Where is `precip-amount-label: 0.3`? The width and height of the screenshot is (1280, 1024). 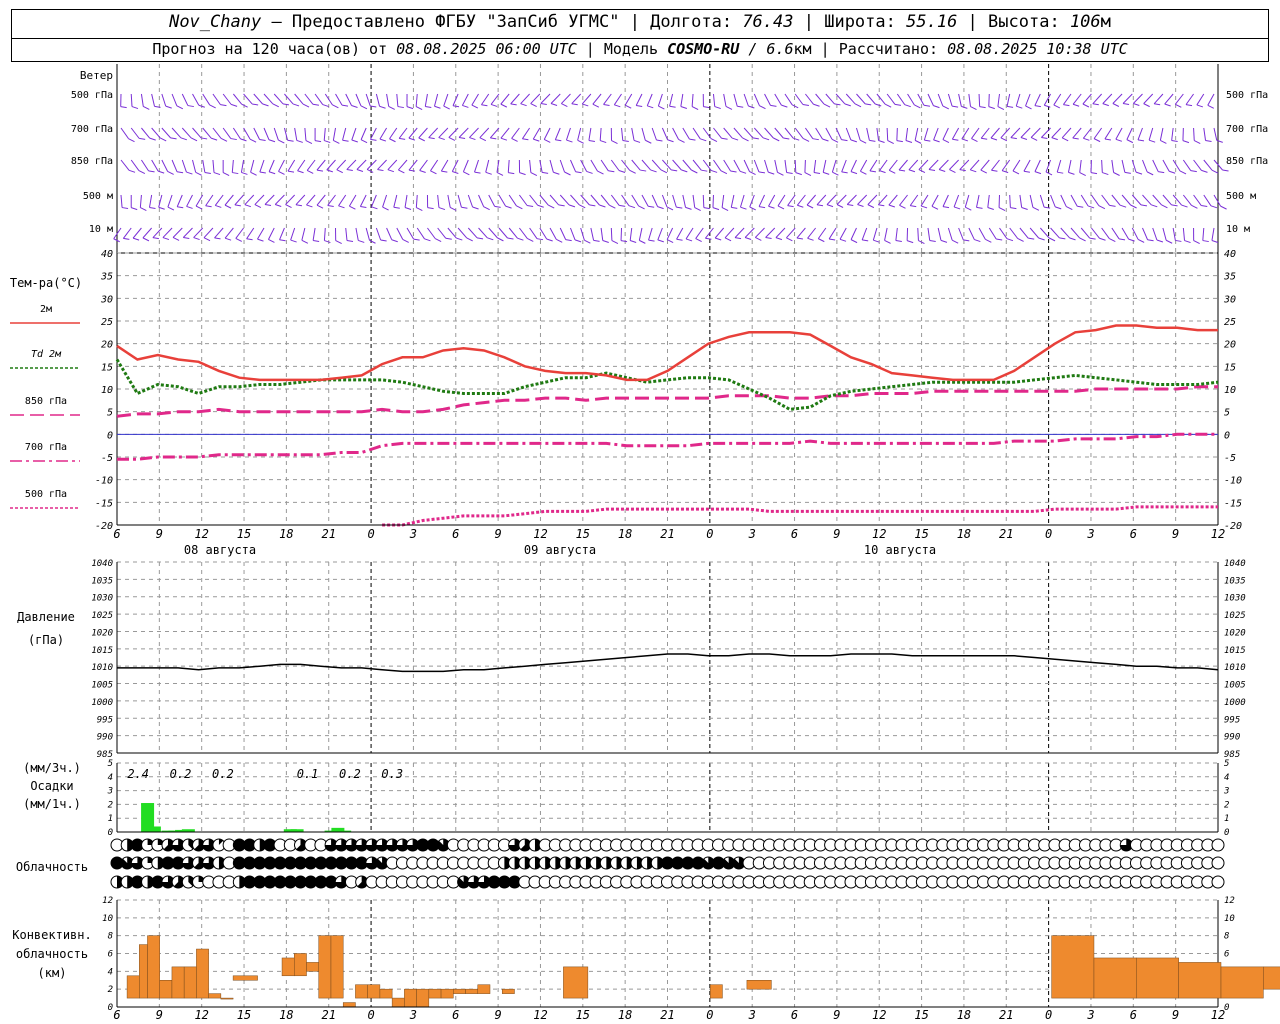 precip-amount-label: 0.3 is located at coordinates (392, 774).